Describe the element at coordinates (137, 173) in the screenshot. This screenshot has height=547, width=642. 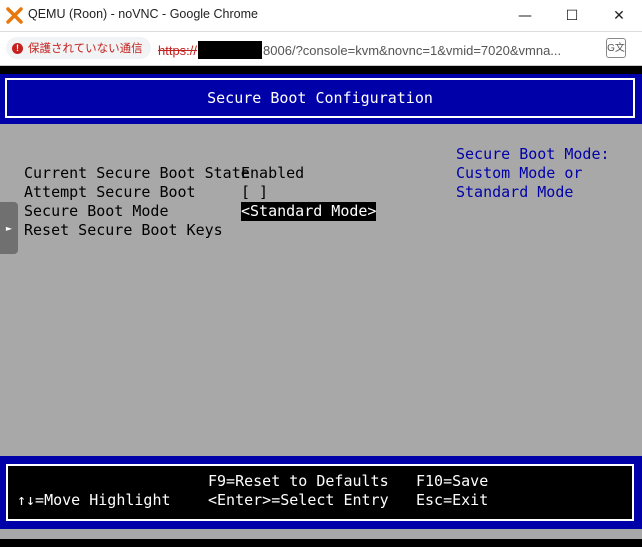
I see `setting-label-current-state: Current Secure Boot State` at that location.